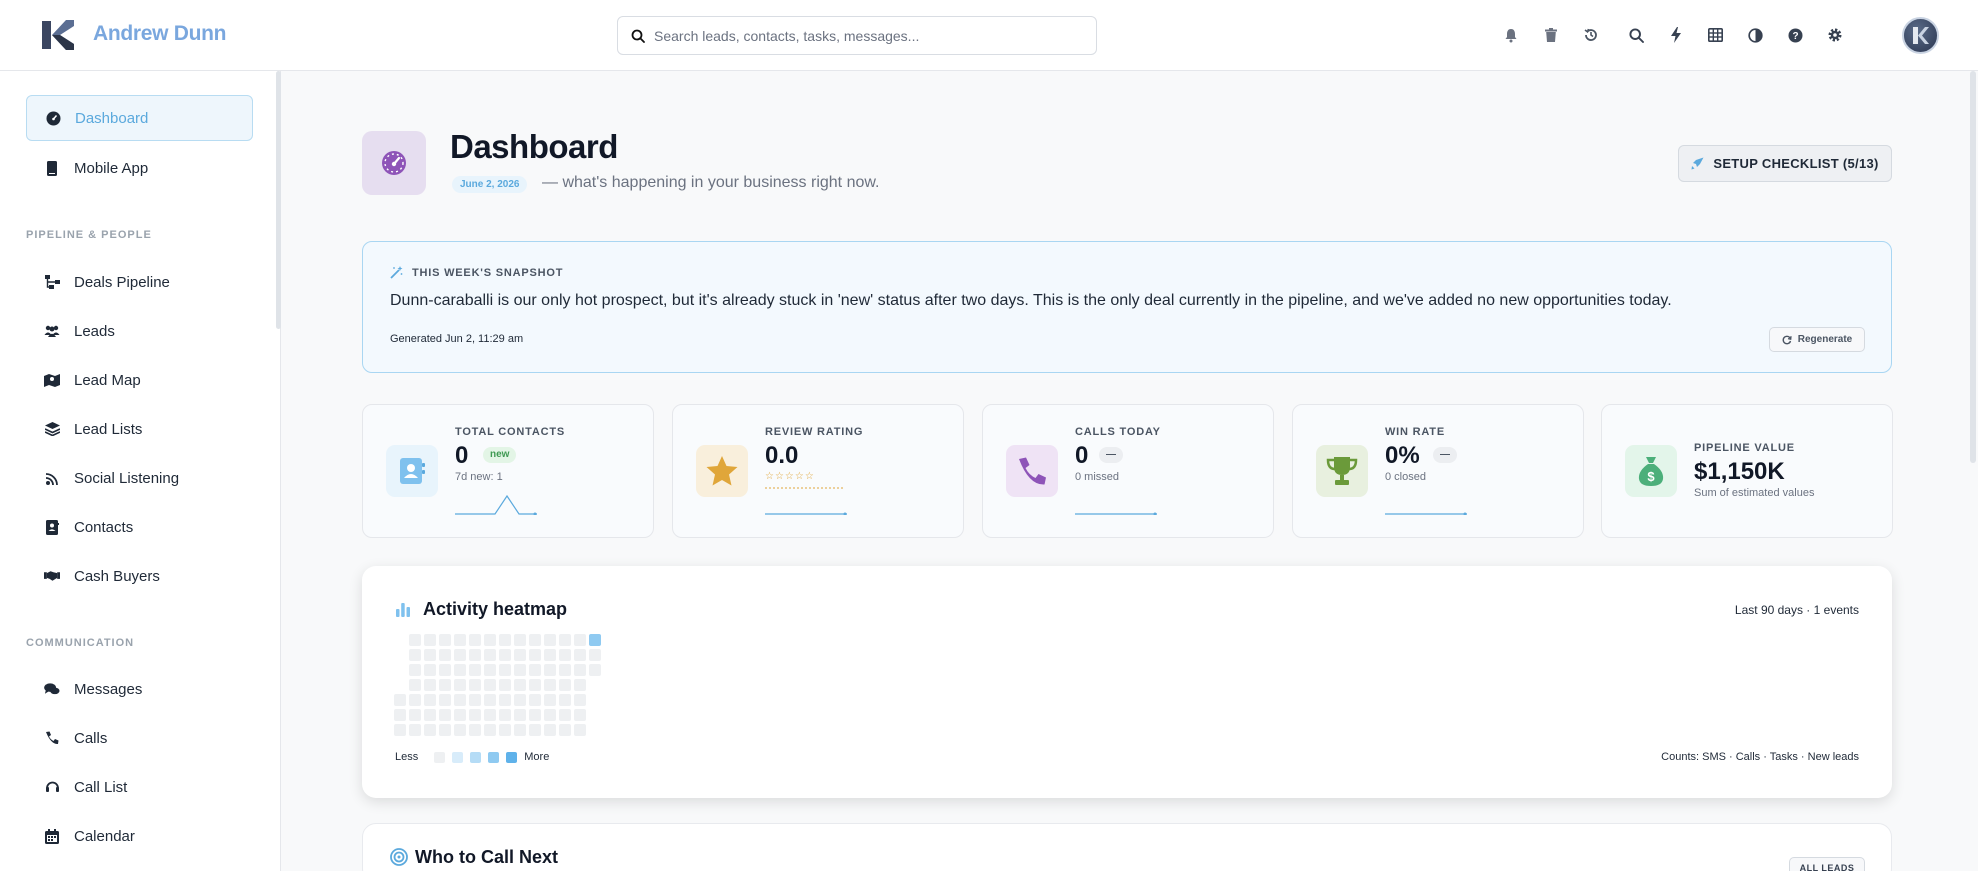 The height and width of the screenshot is (871, 1978). What do you see at coordinates (139, 118) in the screenshot?
I see `sidebar-item-dashboard: Dashboard` at bounding box center [139, 118].